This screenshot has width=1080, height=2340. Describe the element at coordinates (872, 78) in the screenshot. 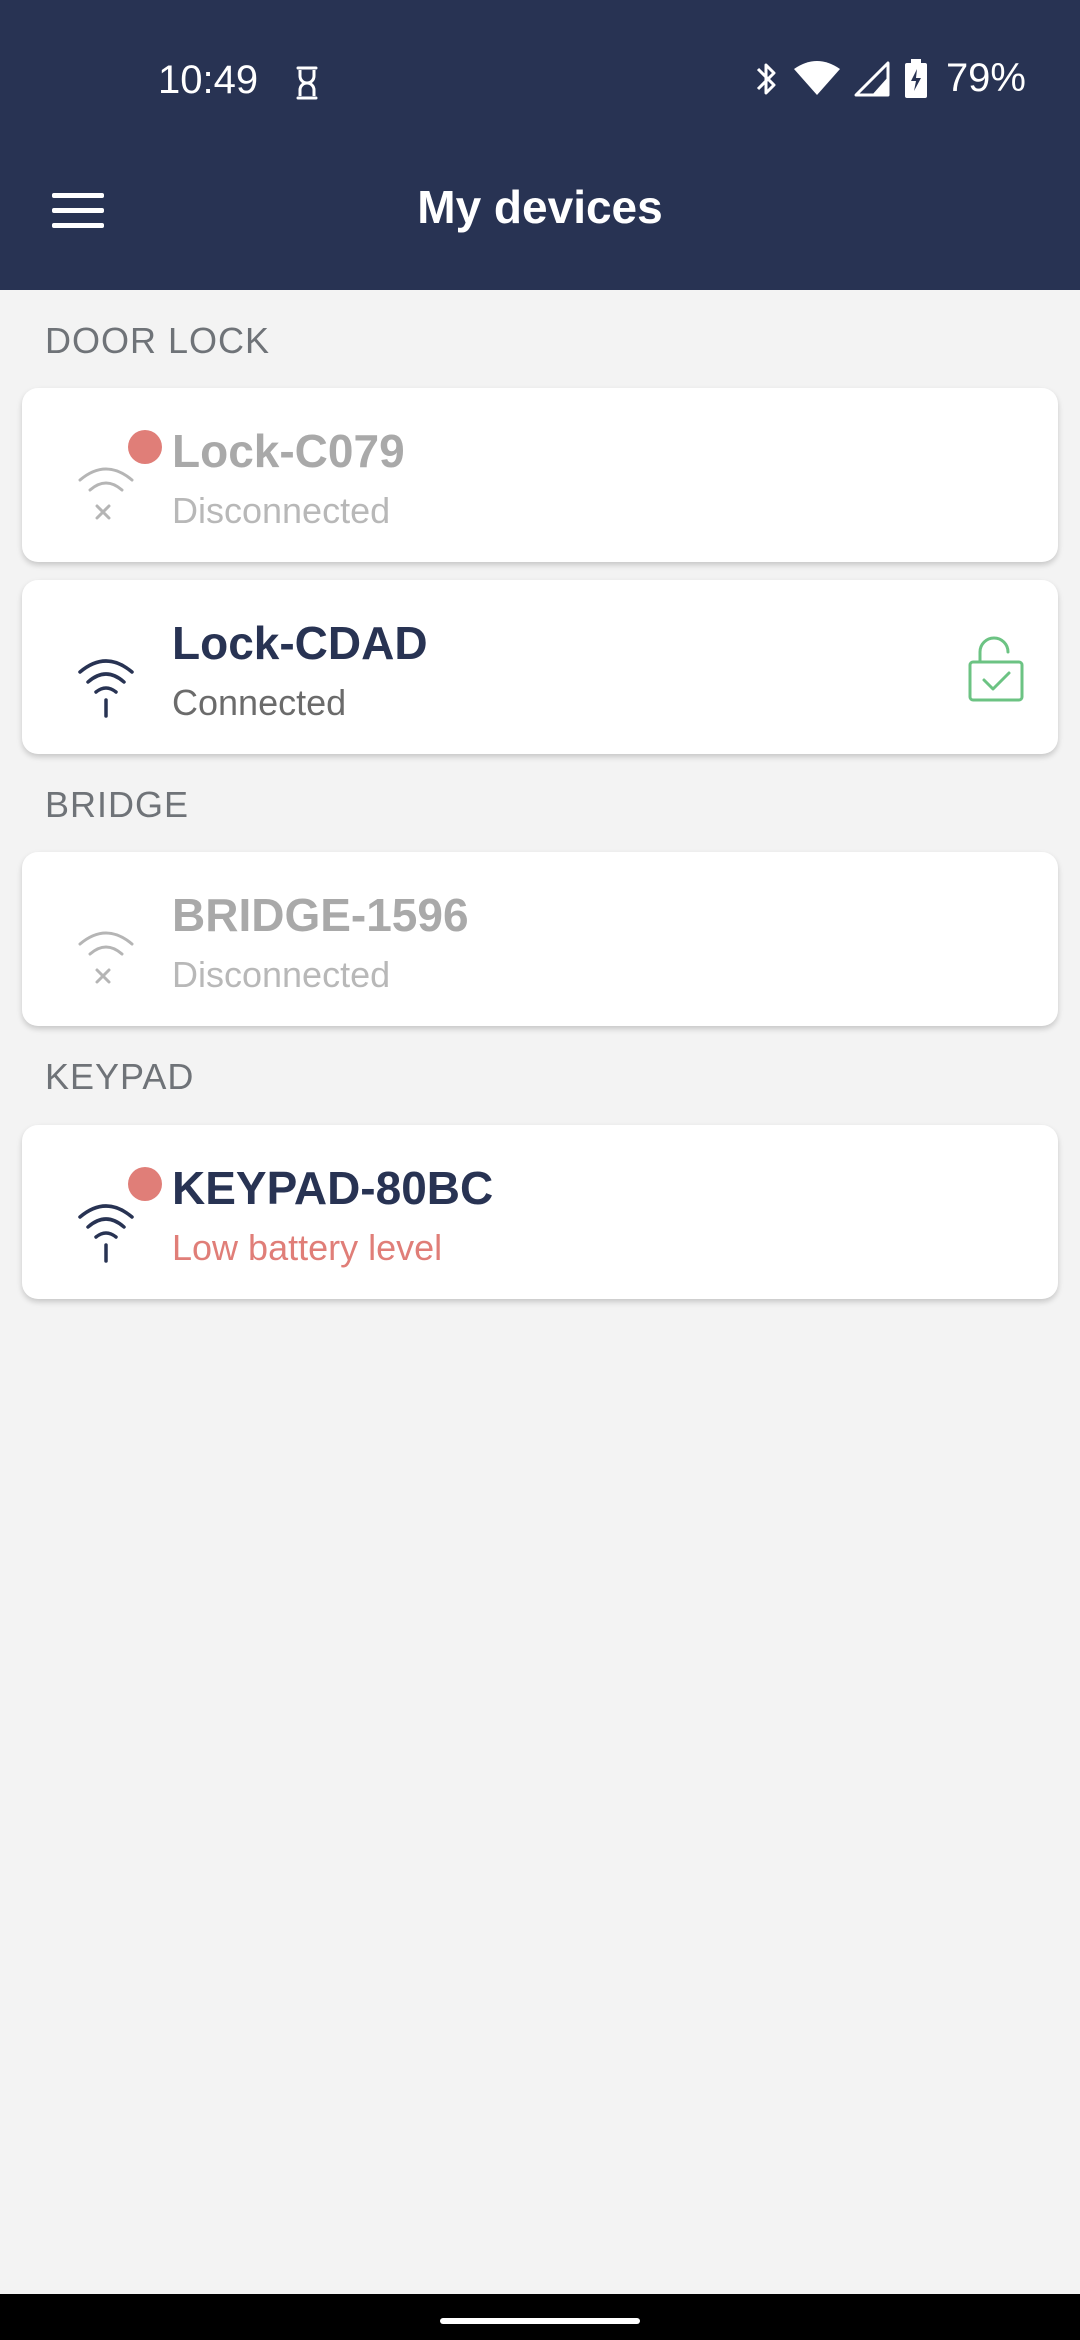

I see `signal-icon` at that location.